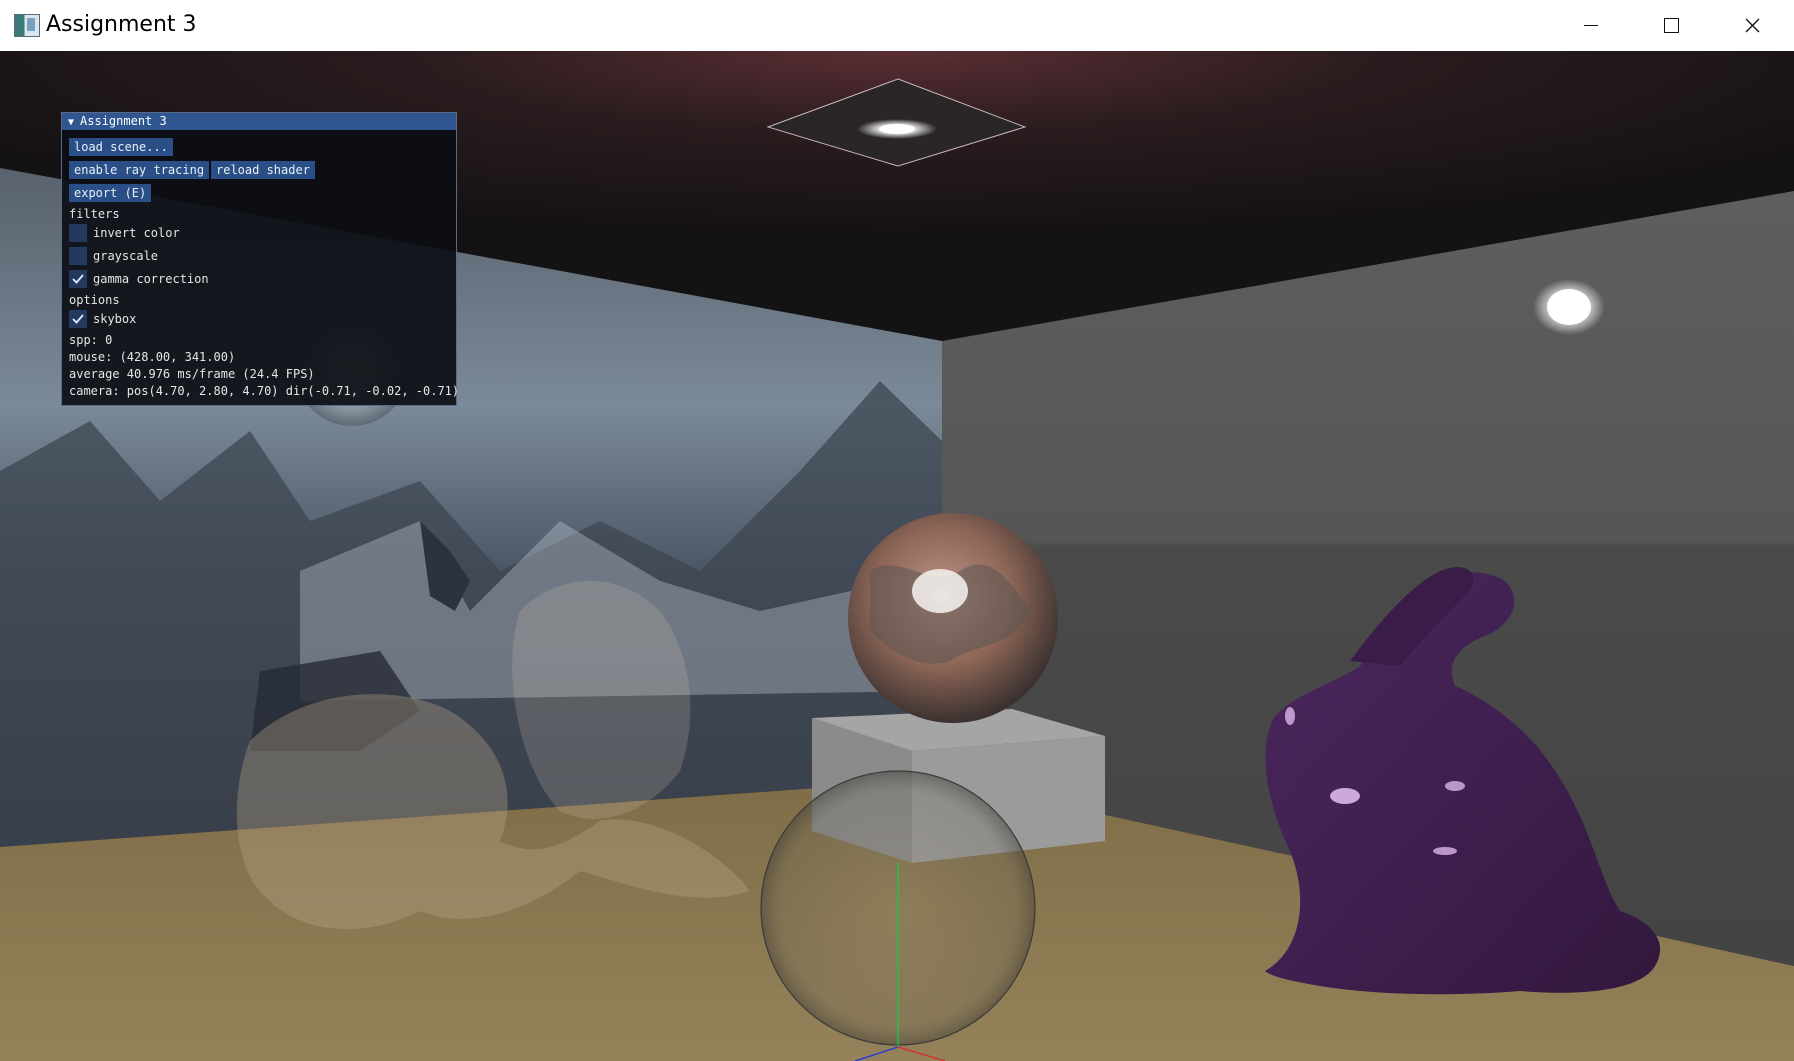  Describe the element at coordinates (1590, 25) in the screenshot. I see `minimize-button` at that location.